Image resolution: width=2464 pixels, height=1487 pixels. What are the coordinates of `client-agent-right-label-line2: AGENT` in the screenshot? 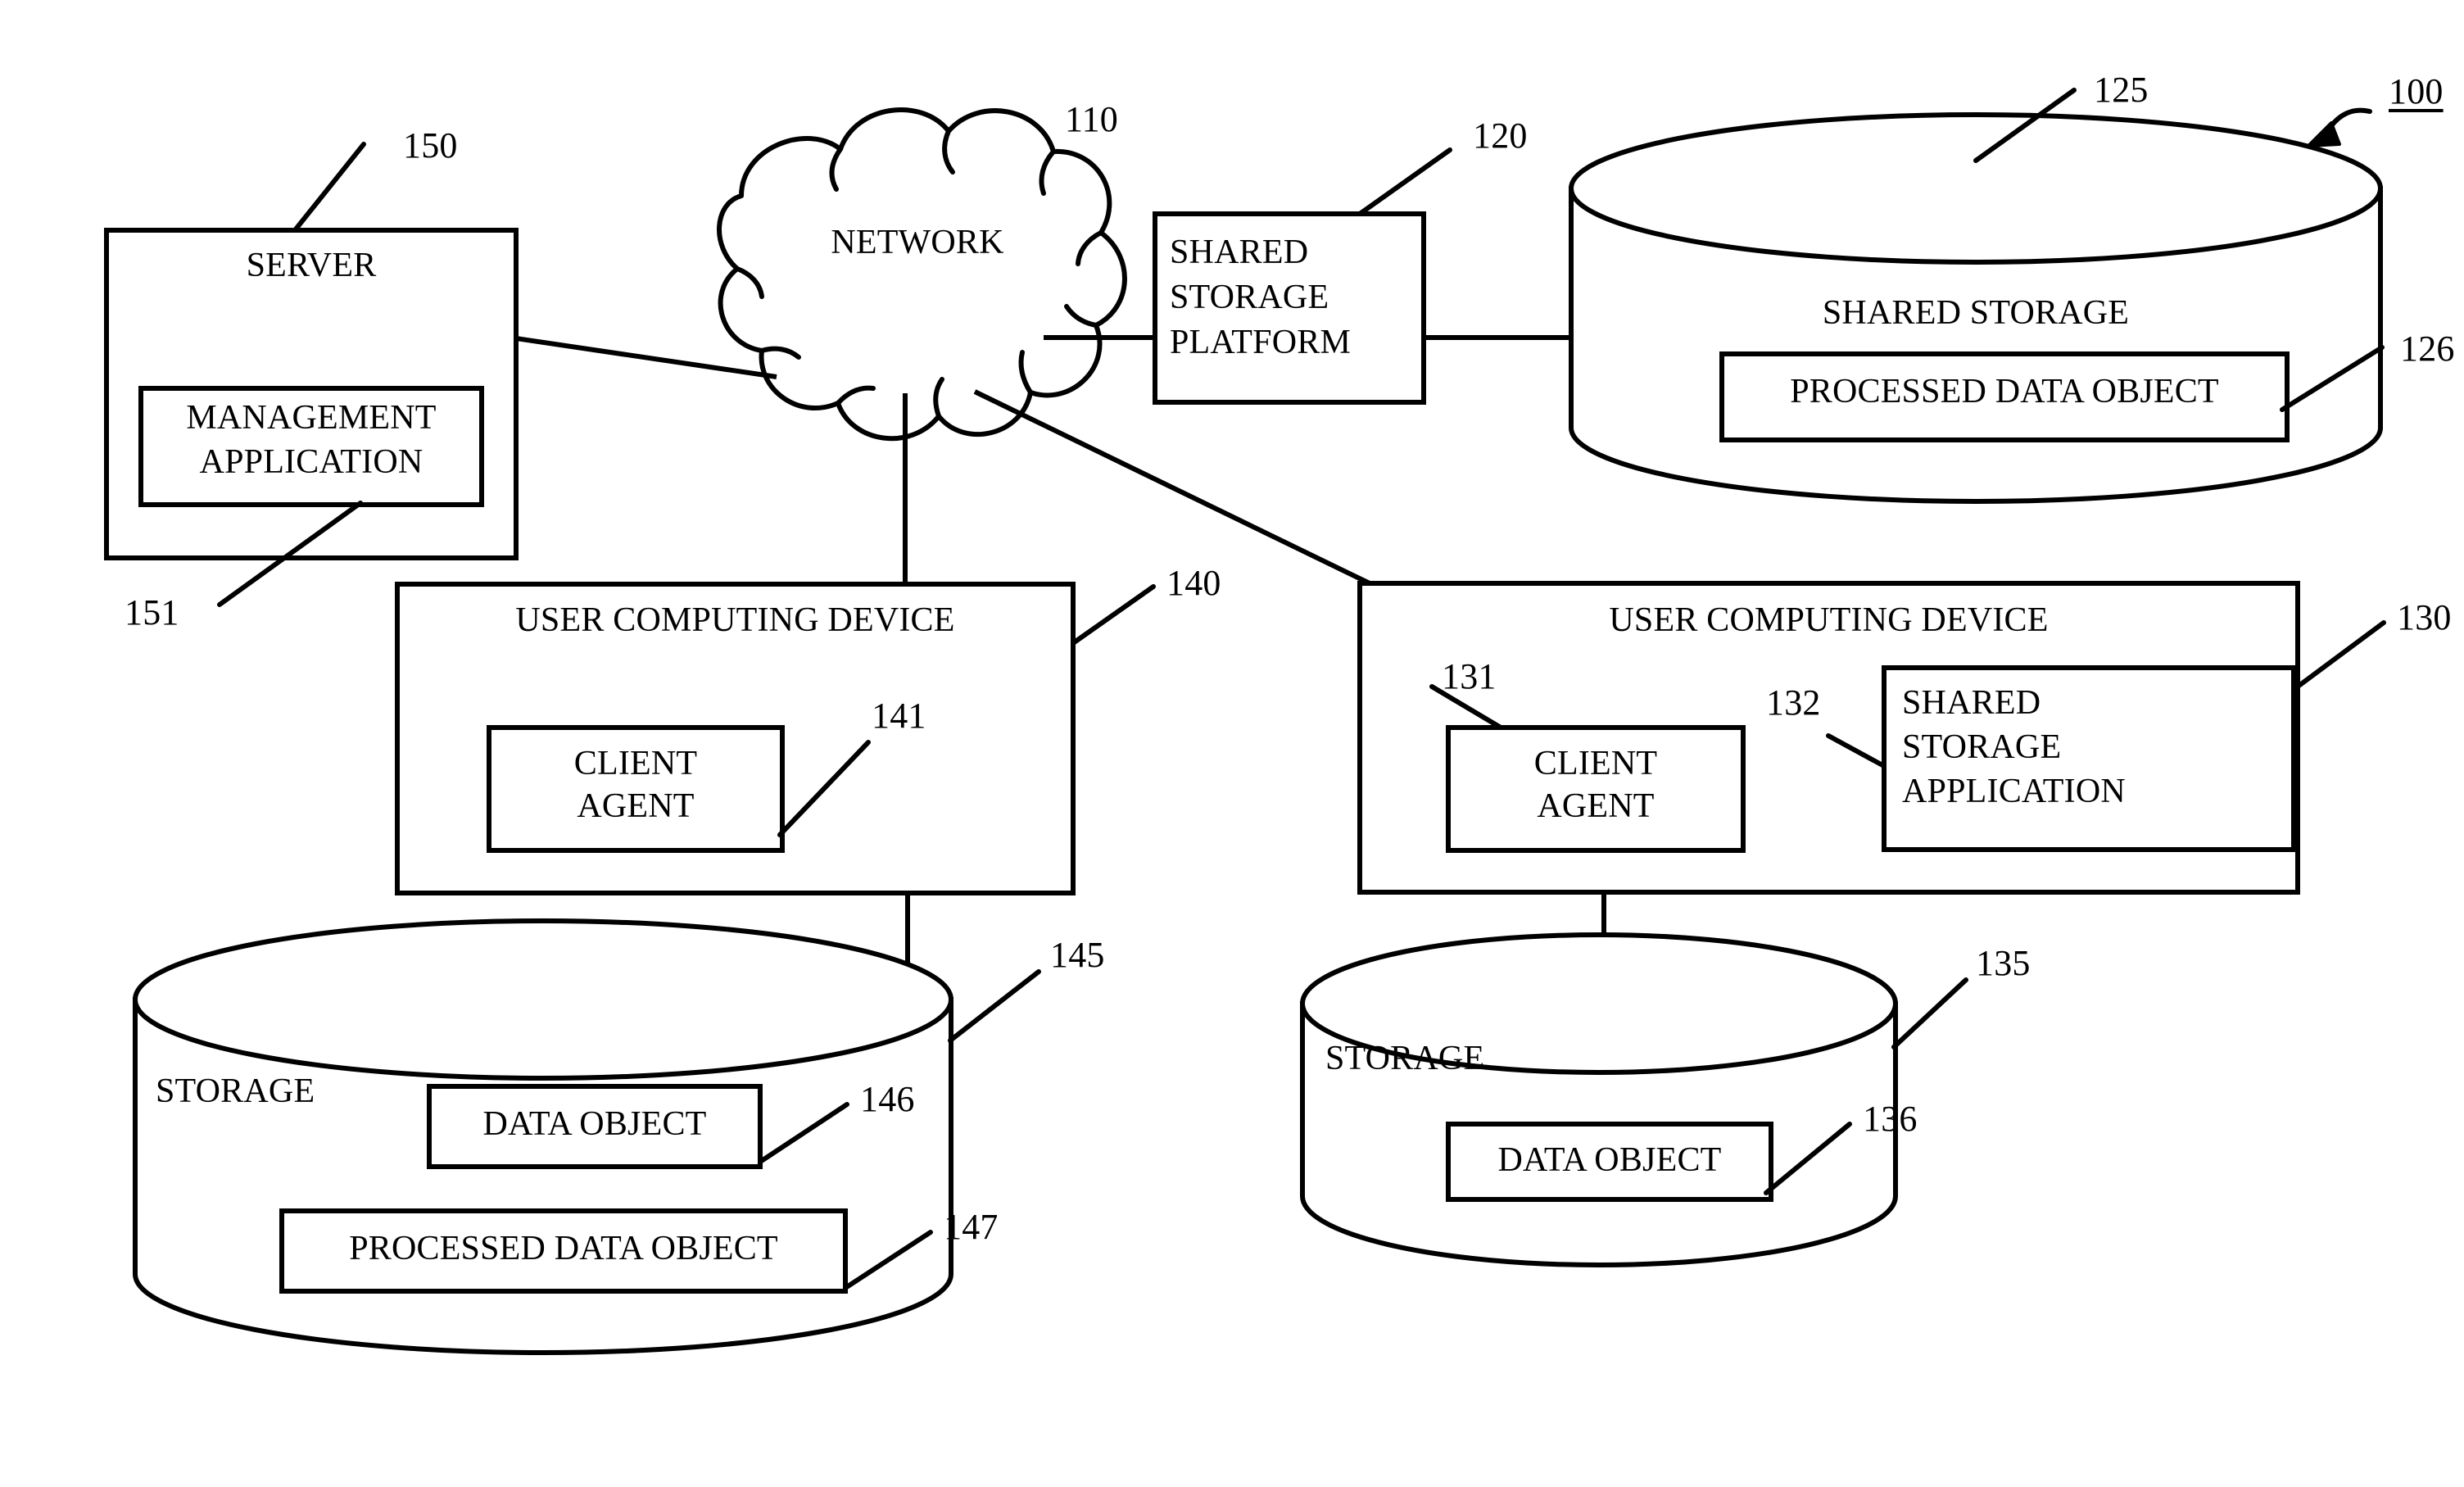 It's located at (1596, 806).